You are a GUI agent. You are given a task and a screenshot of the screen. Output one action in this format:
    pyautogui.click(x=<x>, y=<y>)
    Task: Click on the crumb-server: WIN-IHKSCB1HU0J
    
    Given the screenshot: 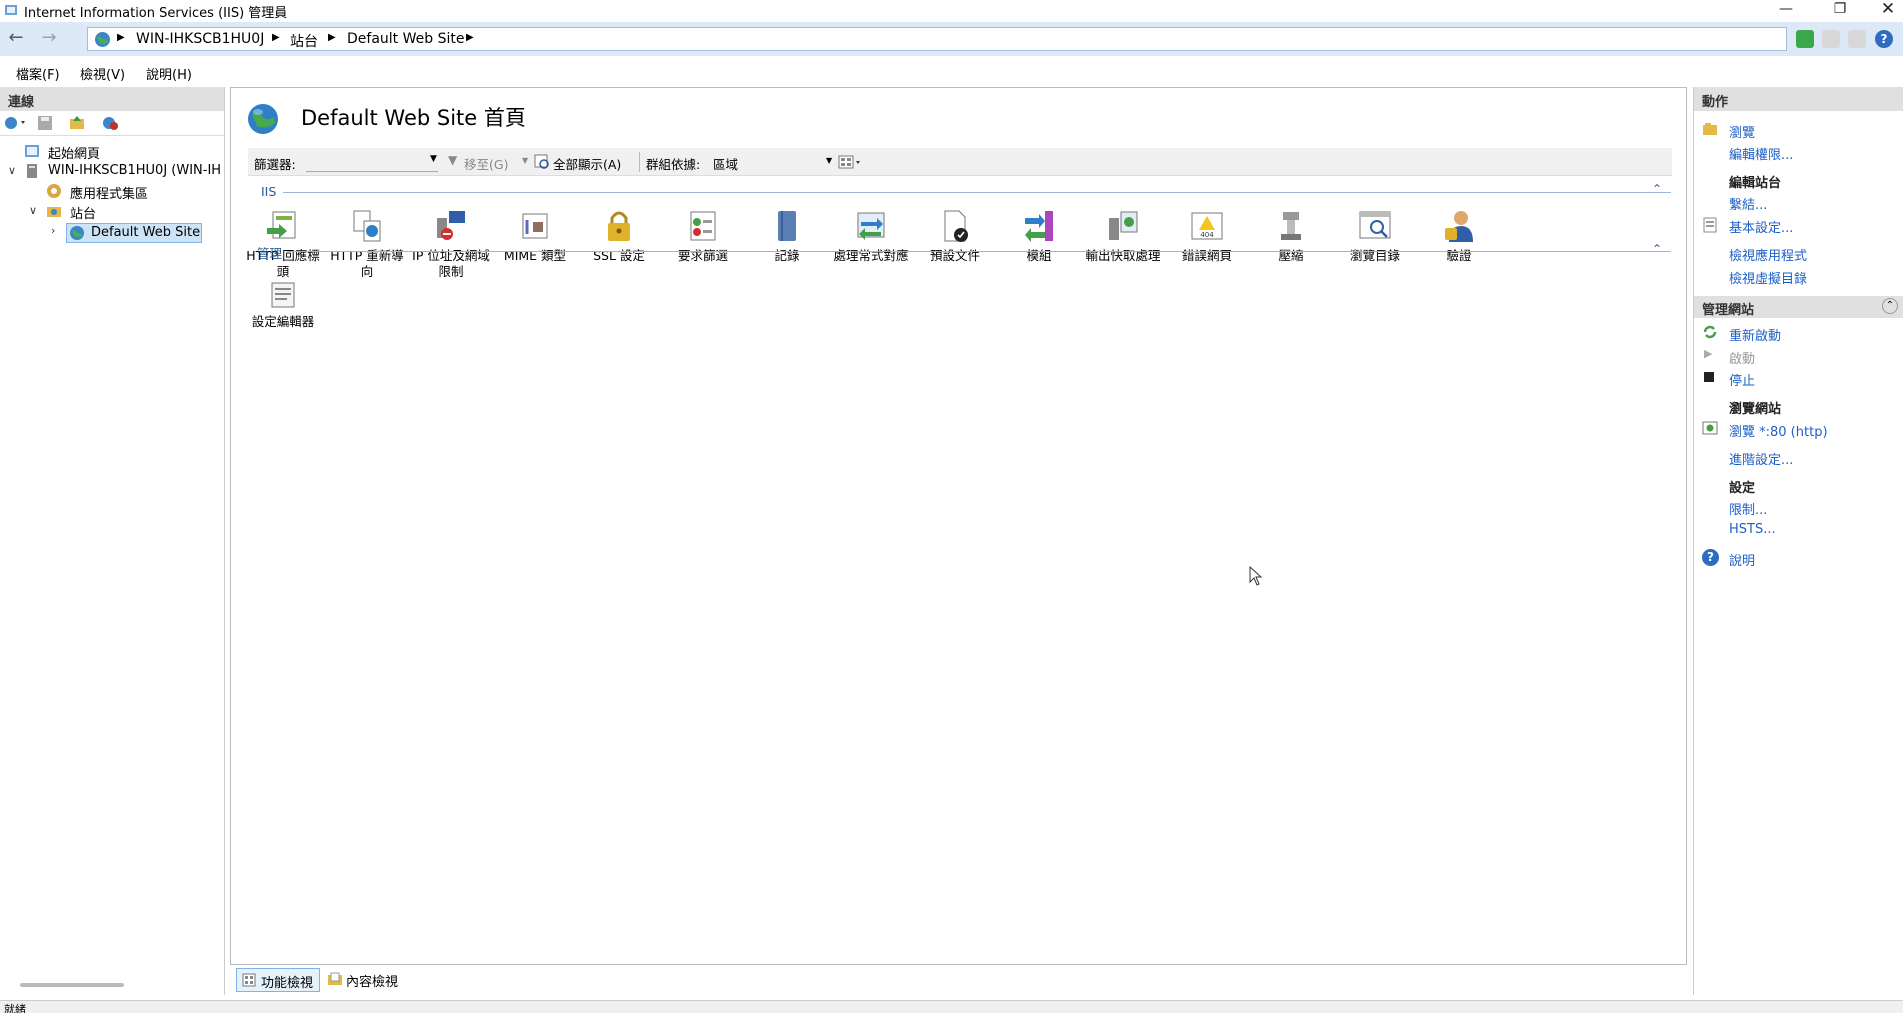 What is the action you would take?
    pyautogui.click(x=200, y=39)
    